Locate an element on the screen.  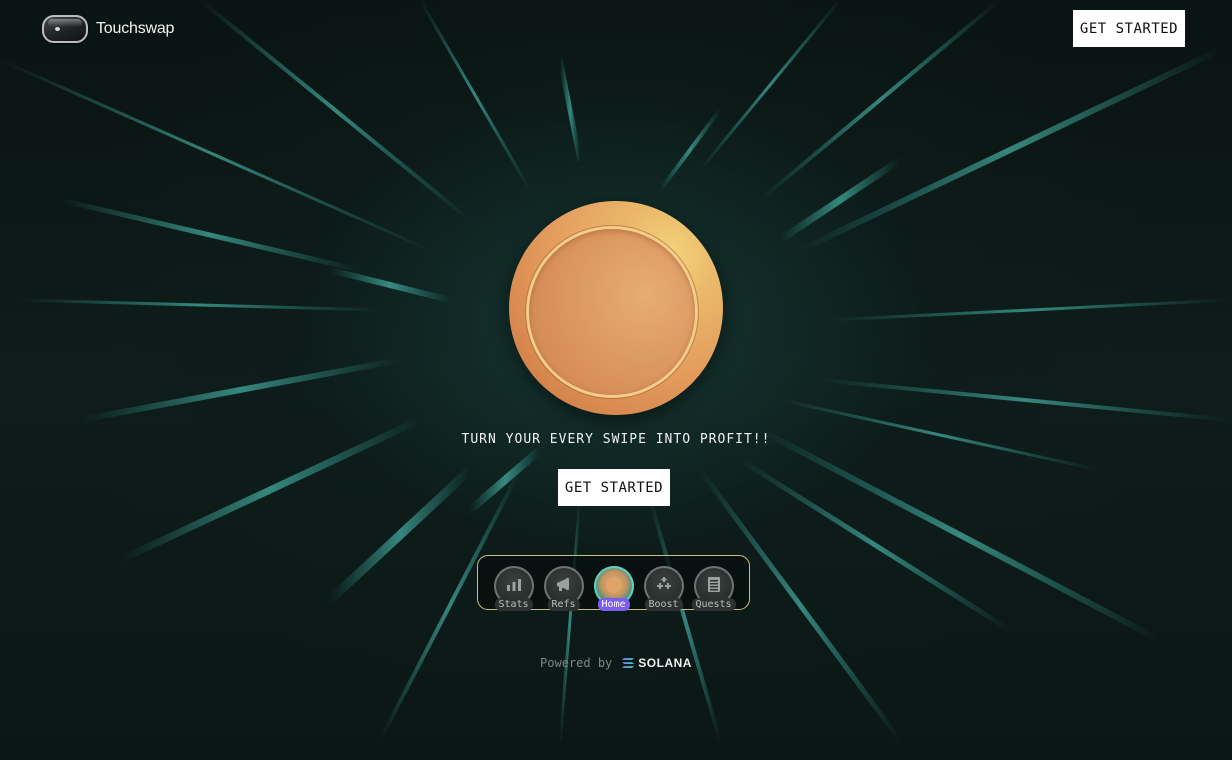
coin-icon is located at coordinates (613, 584).